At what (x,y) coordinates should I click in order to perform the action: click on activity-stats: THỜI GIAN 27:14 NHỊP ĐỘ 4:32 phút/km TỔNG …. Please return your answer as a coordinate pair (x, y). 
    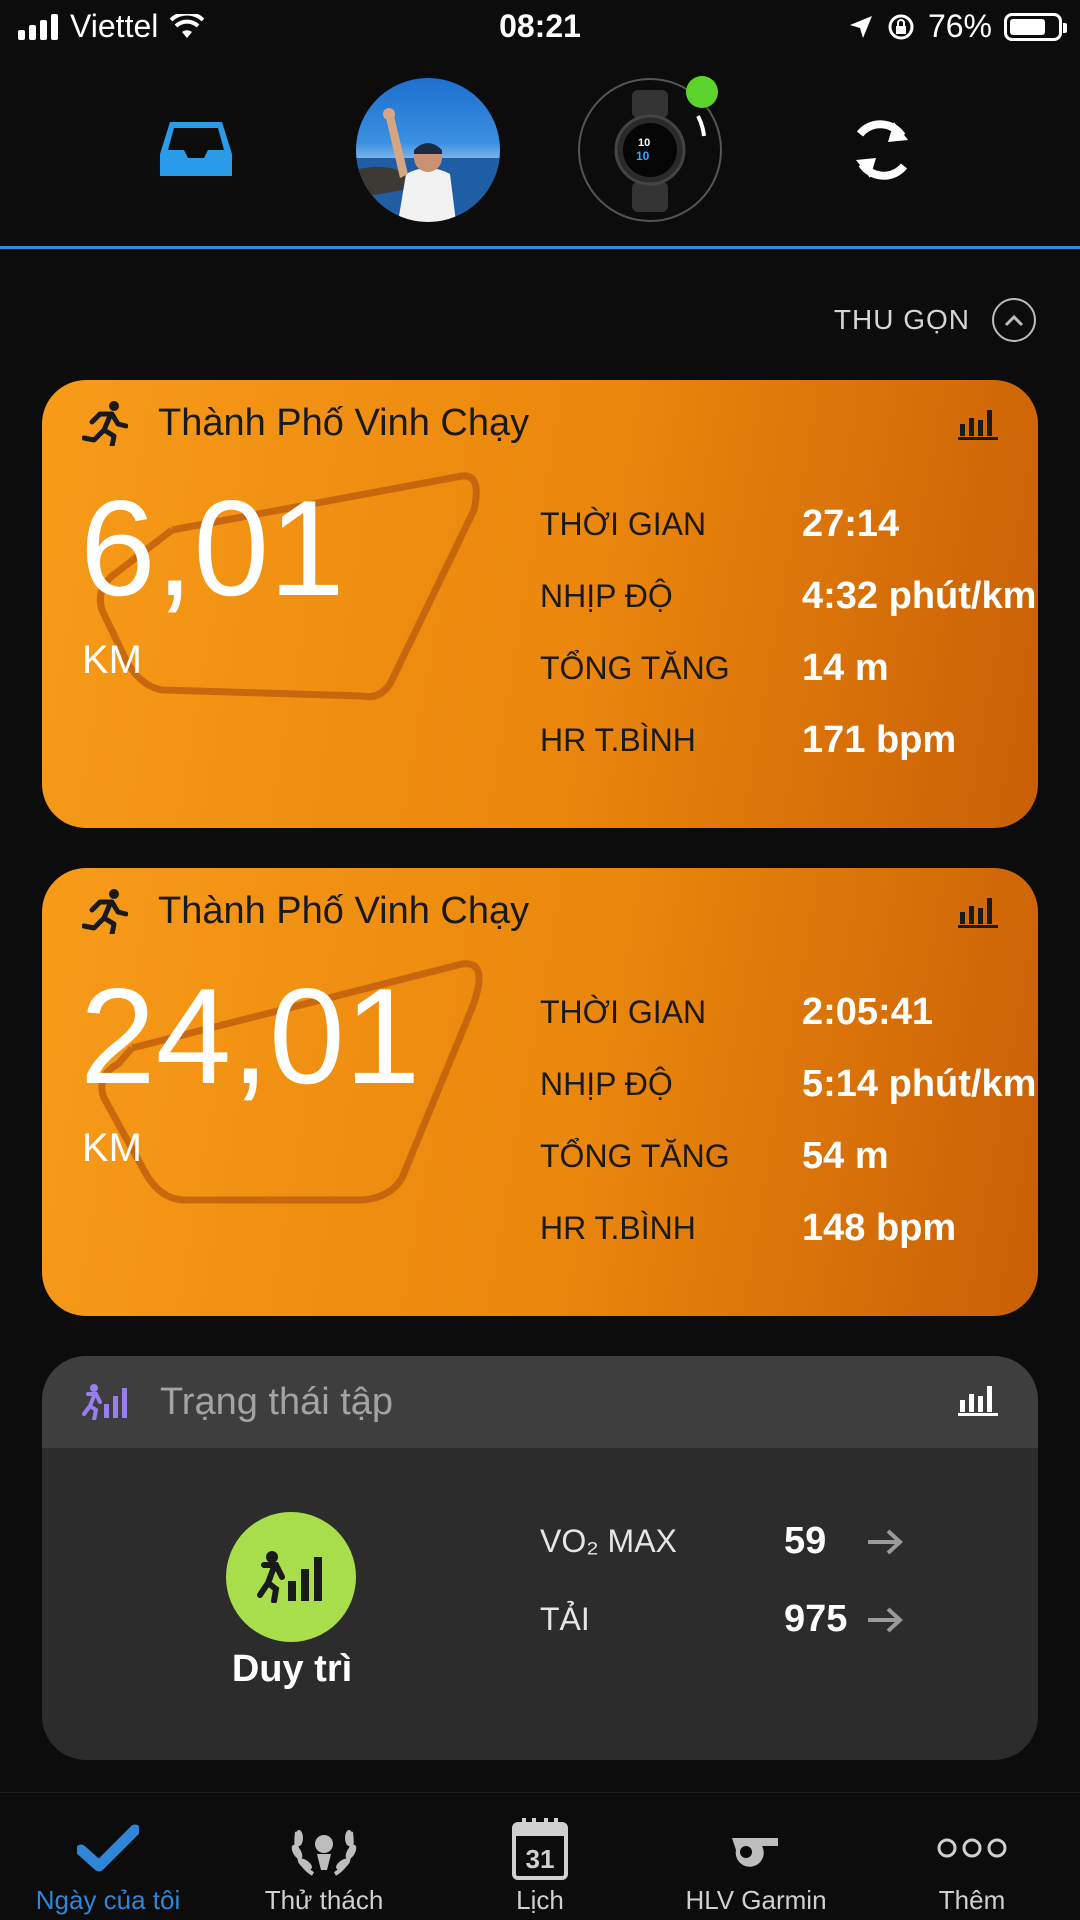
    Looking at the image, I should click on (788, 632).